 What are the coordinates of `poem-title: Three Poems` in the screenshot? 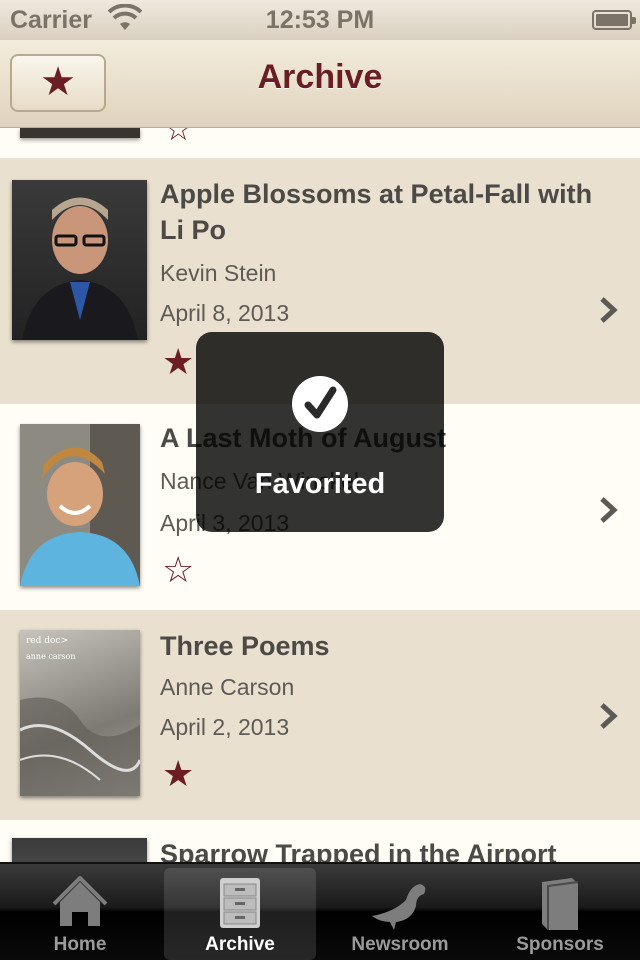 It's located at (245, 646).